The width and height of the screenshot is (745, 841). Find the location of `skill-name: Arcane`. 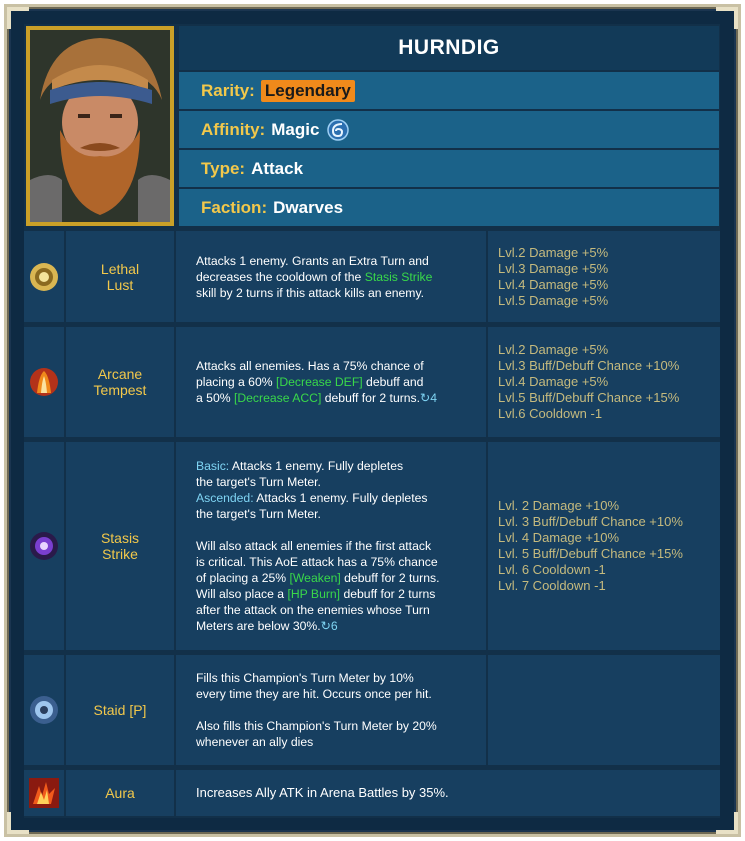

skill-name: Arcane is located at coordinates (120, 374).